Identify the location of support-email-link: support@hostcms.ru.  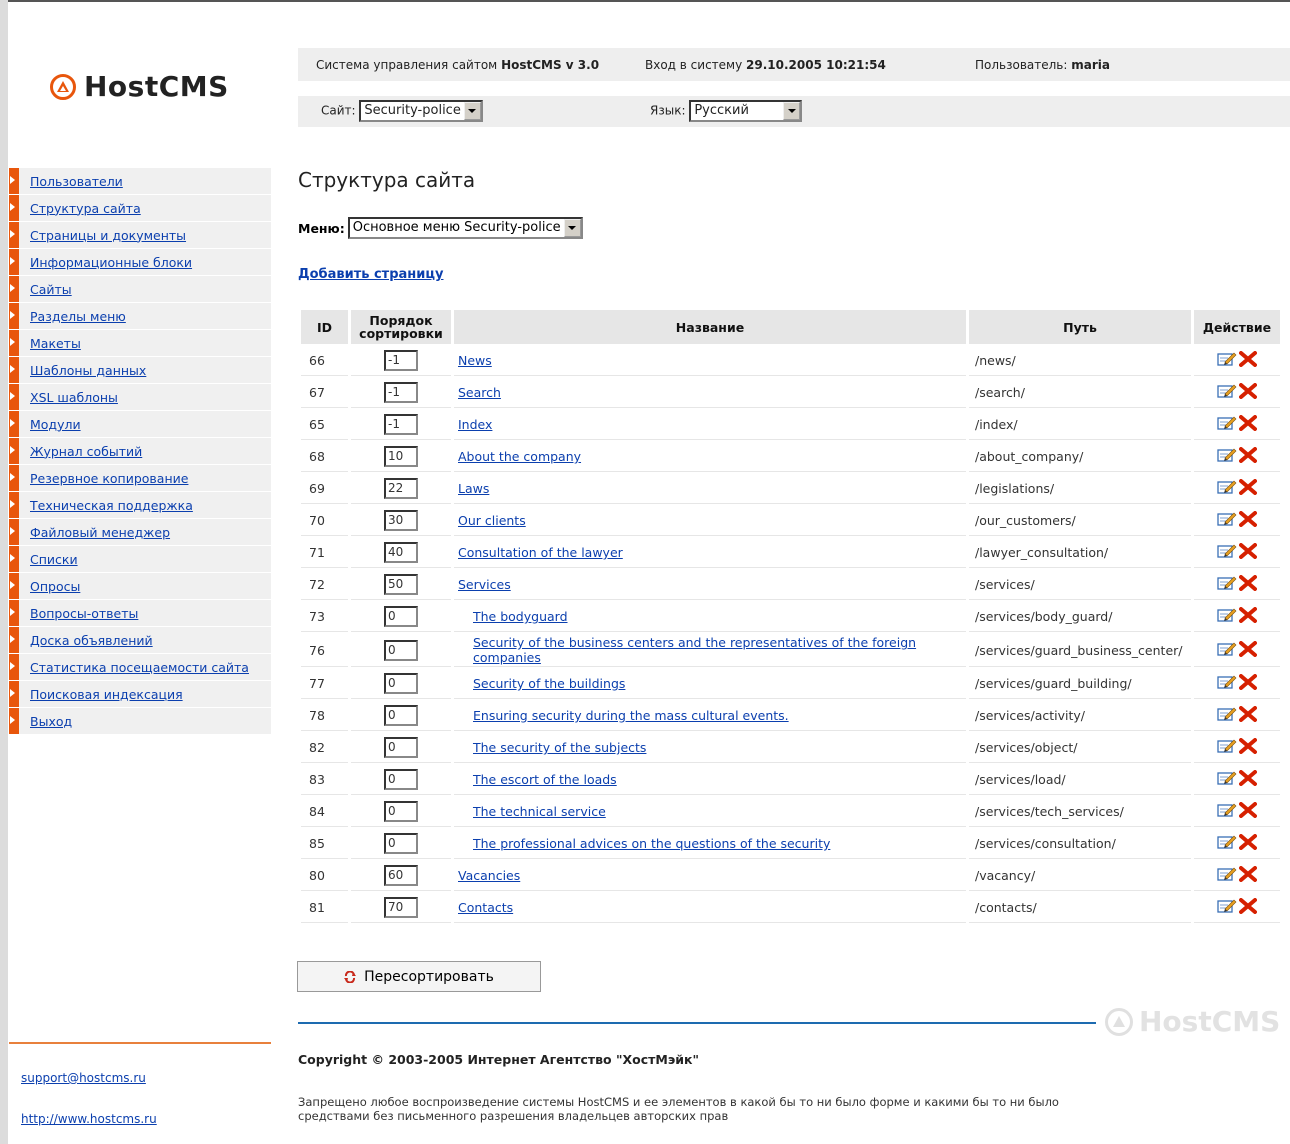
(83, 1078).